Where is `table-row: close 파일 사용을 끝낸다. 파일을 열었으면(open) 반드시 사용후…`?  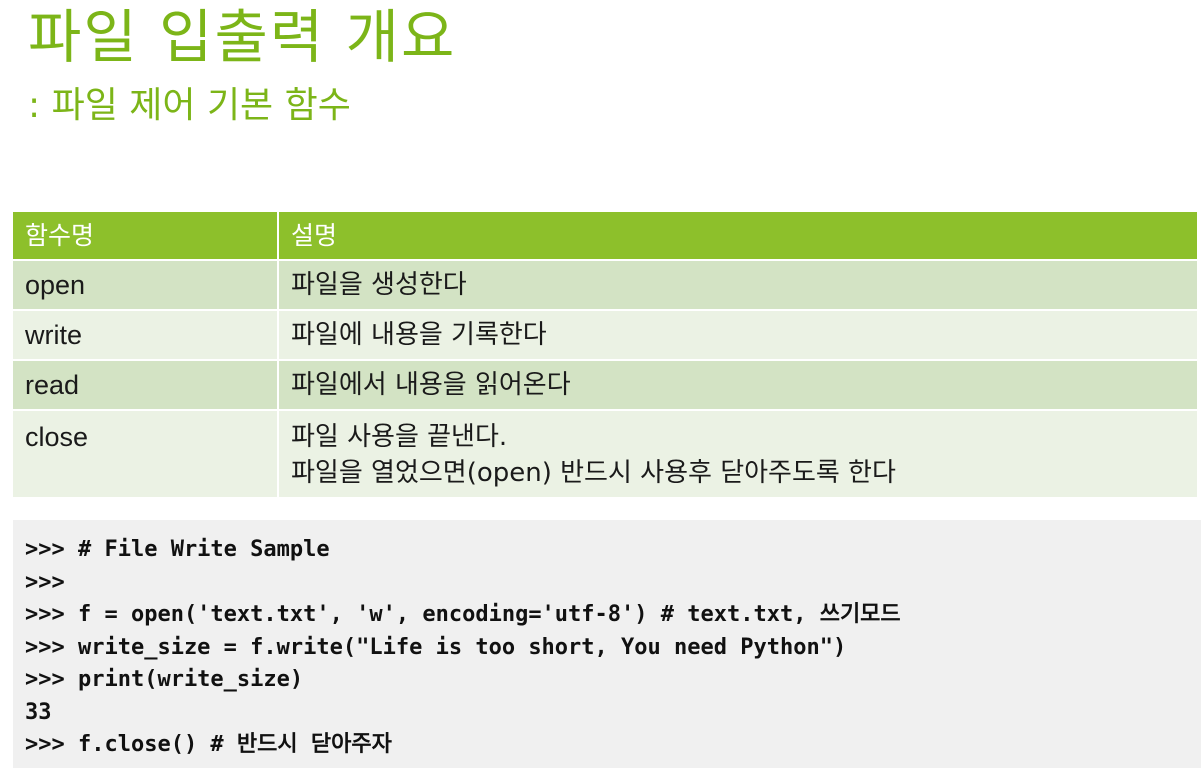 table-row: close 파일 사용을 끝낸다. 파일을 열었으면(open) 반드시 사용후… is located at coordinates (606, 454).